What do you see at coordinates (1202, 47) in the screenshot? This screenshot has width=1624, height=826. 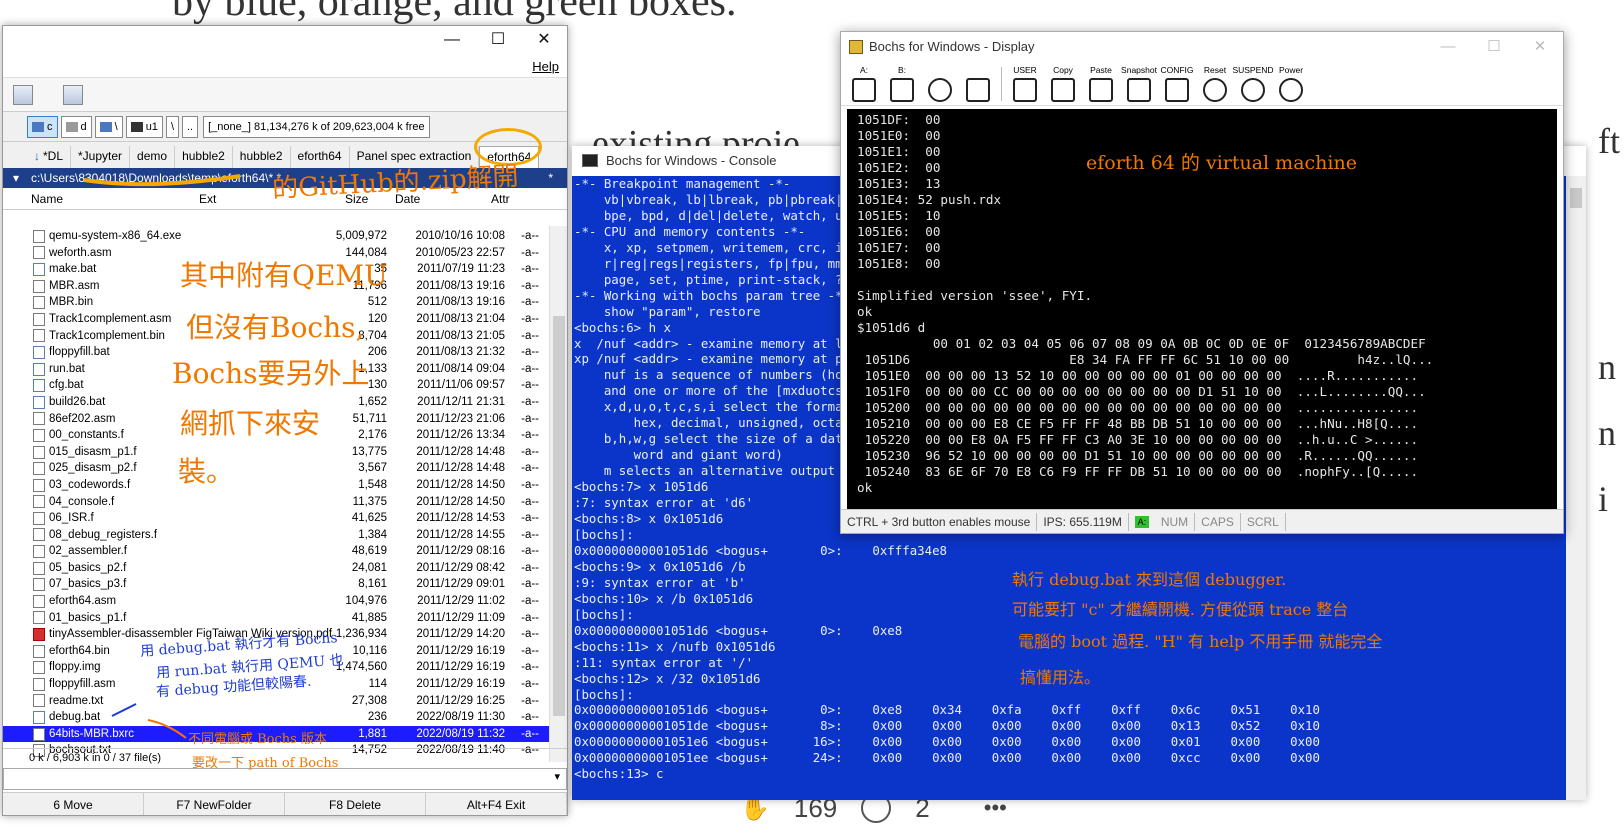 I see `display-titlebar: Bochs for Windows - Display — ☐ ✕` at bounding box center [1202, 47].